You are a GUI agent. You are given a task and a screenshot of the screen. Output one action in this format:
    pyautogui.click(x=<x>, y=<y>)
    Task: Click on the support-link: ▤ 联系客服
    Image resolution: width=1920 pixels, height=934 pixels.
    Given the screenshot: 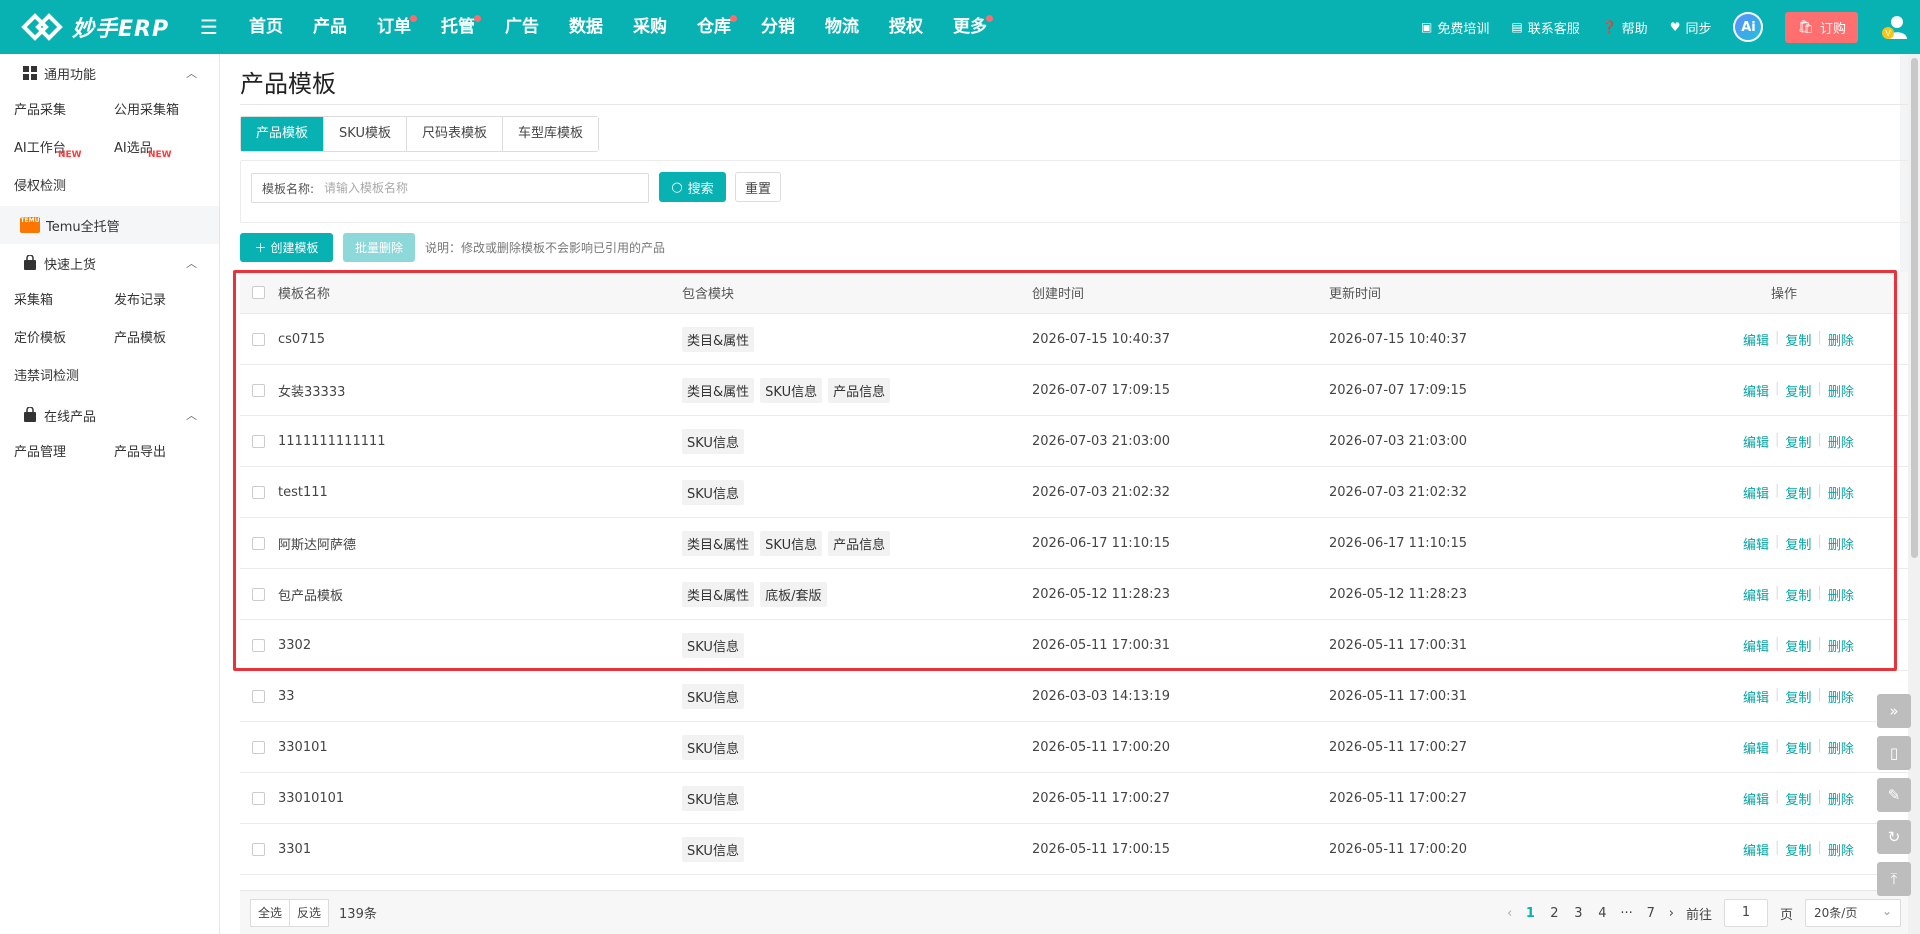 What is the action you would take?
    pyautogui.click(x=1545, y=27)
    